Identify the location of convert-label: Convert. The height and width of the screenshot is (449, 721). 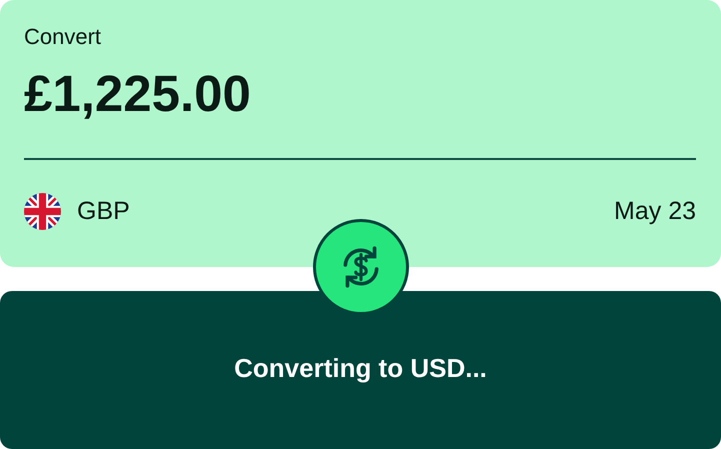
(63, 37).